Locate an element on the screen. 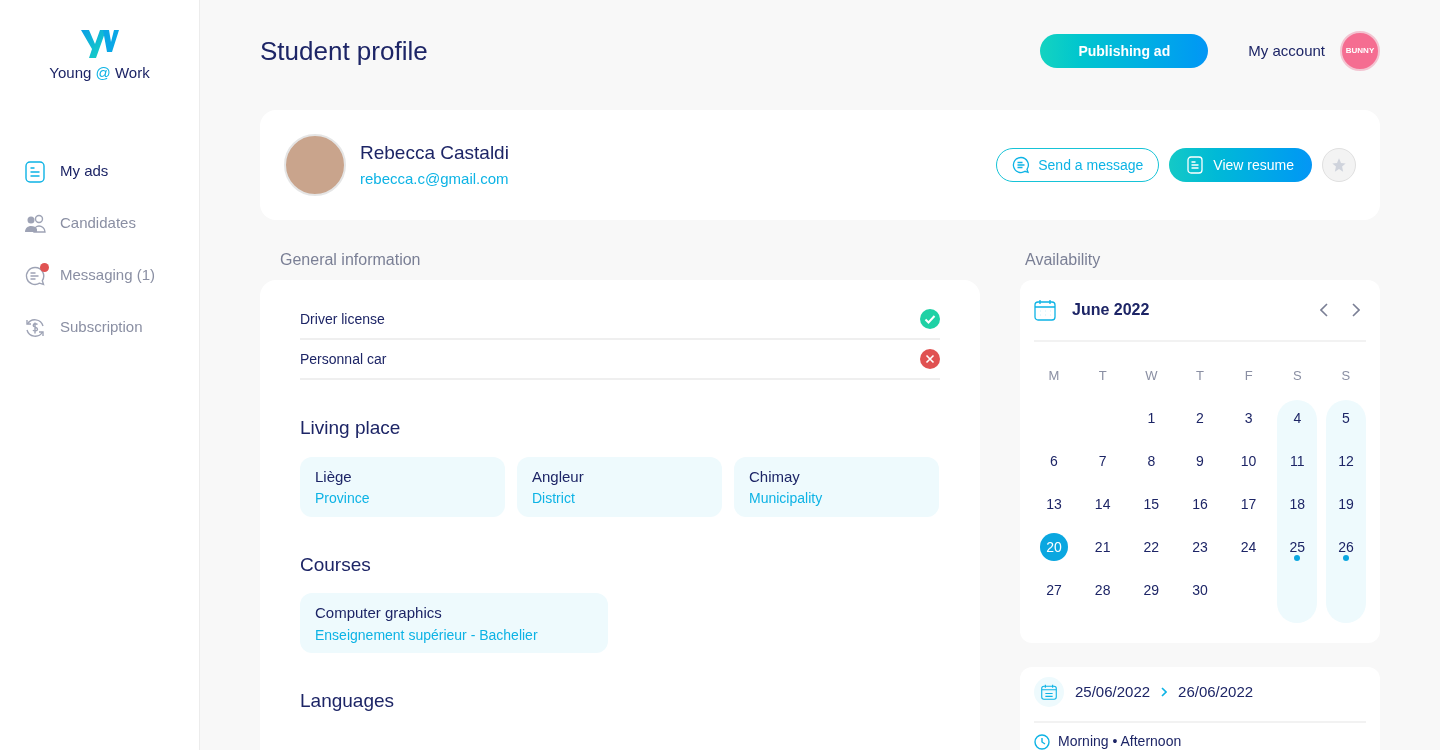 The image size is (1440, 750). calendar-day: 8 is located at coordinates (1151, 461).